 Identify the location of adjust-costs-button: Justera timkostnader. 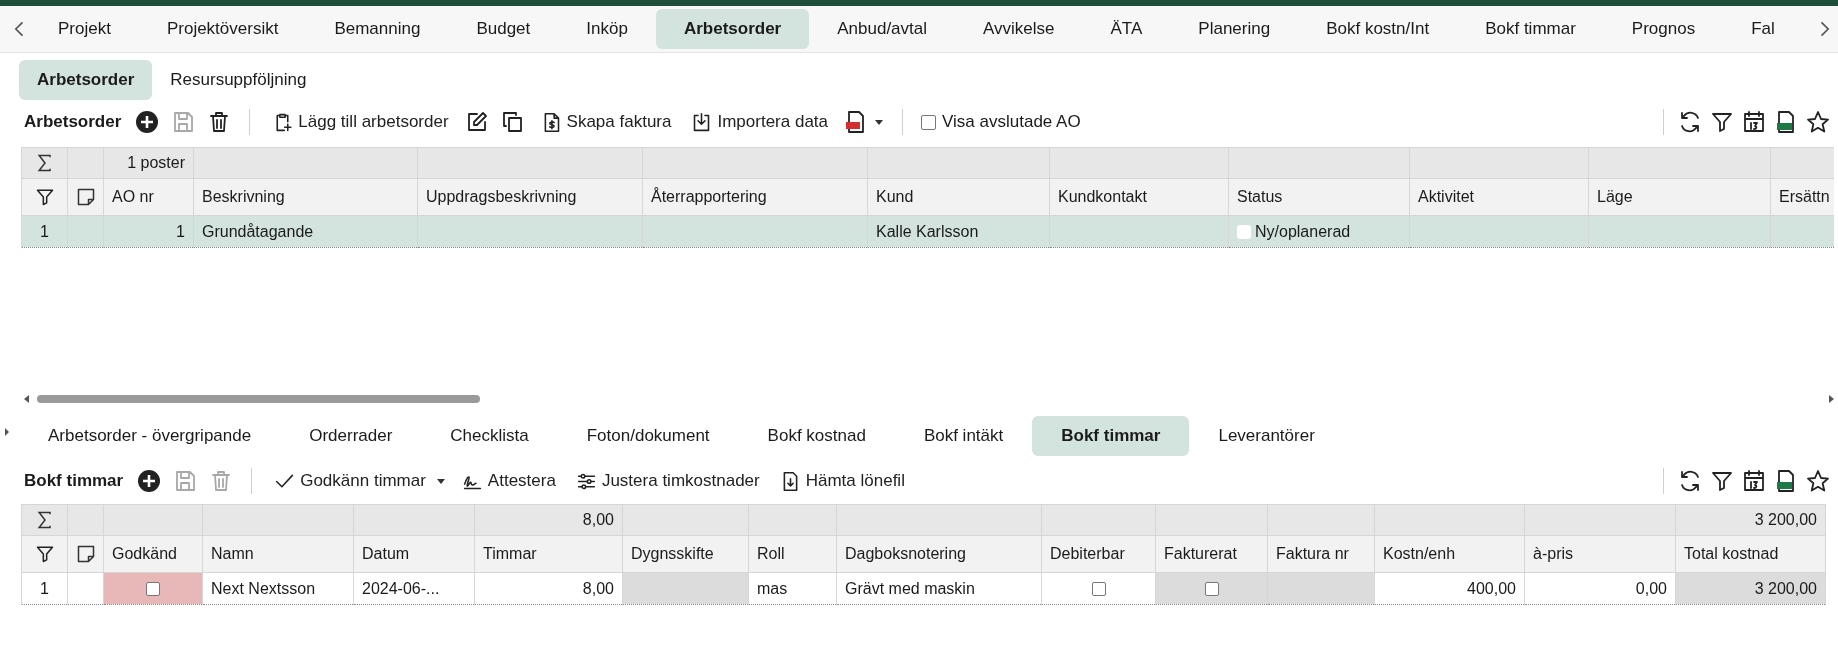
(667, 481).